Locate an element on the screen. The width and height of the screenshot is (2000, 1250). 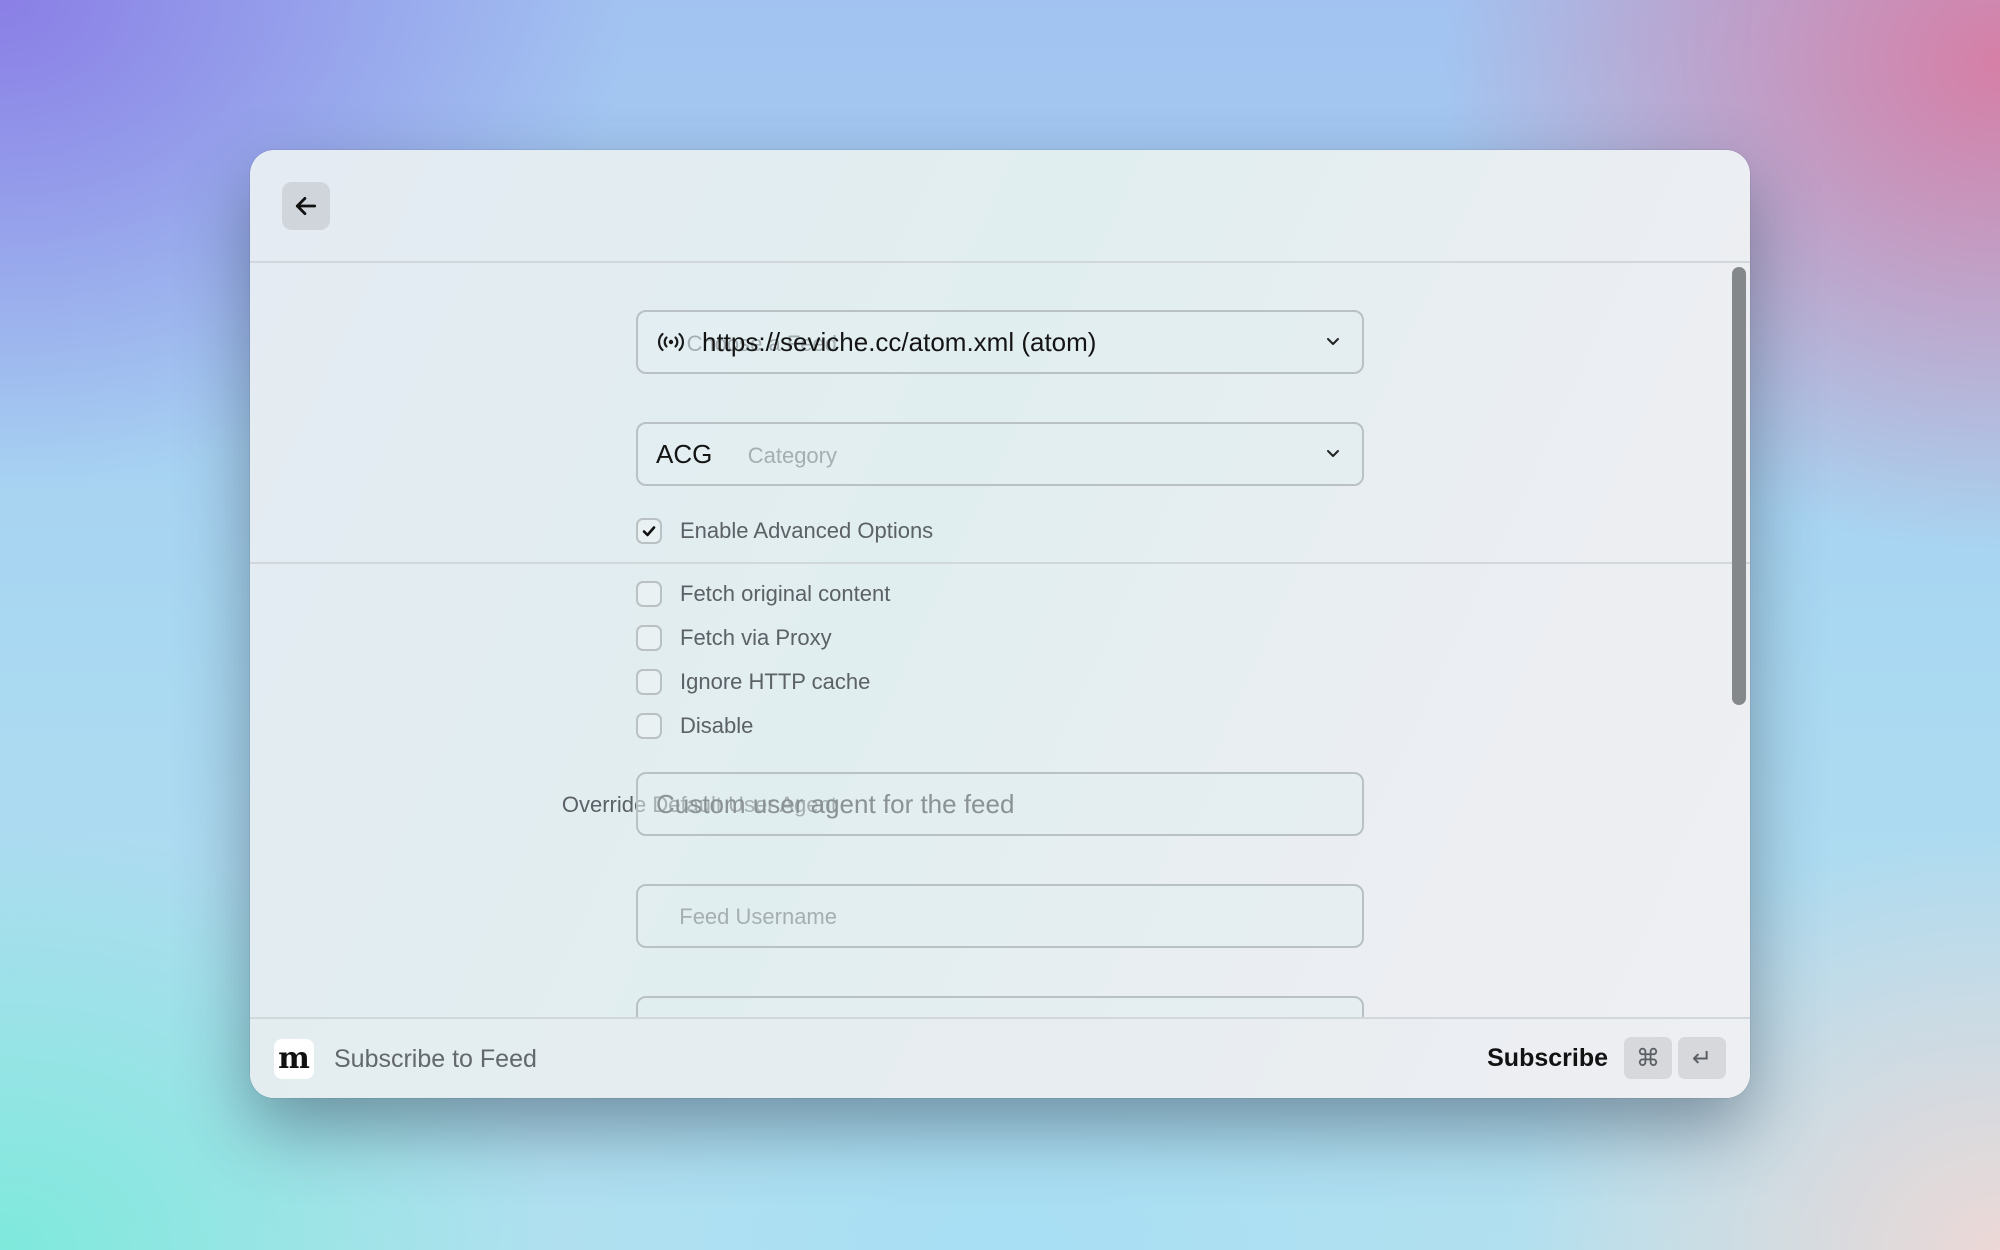
option-ignore-http-cache: Ignore HTTP cache is located at coordinates (753, 682).